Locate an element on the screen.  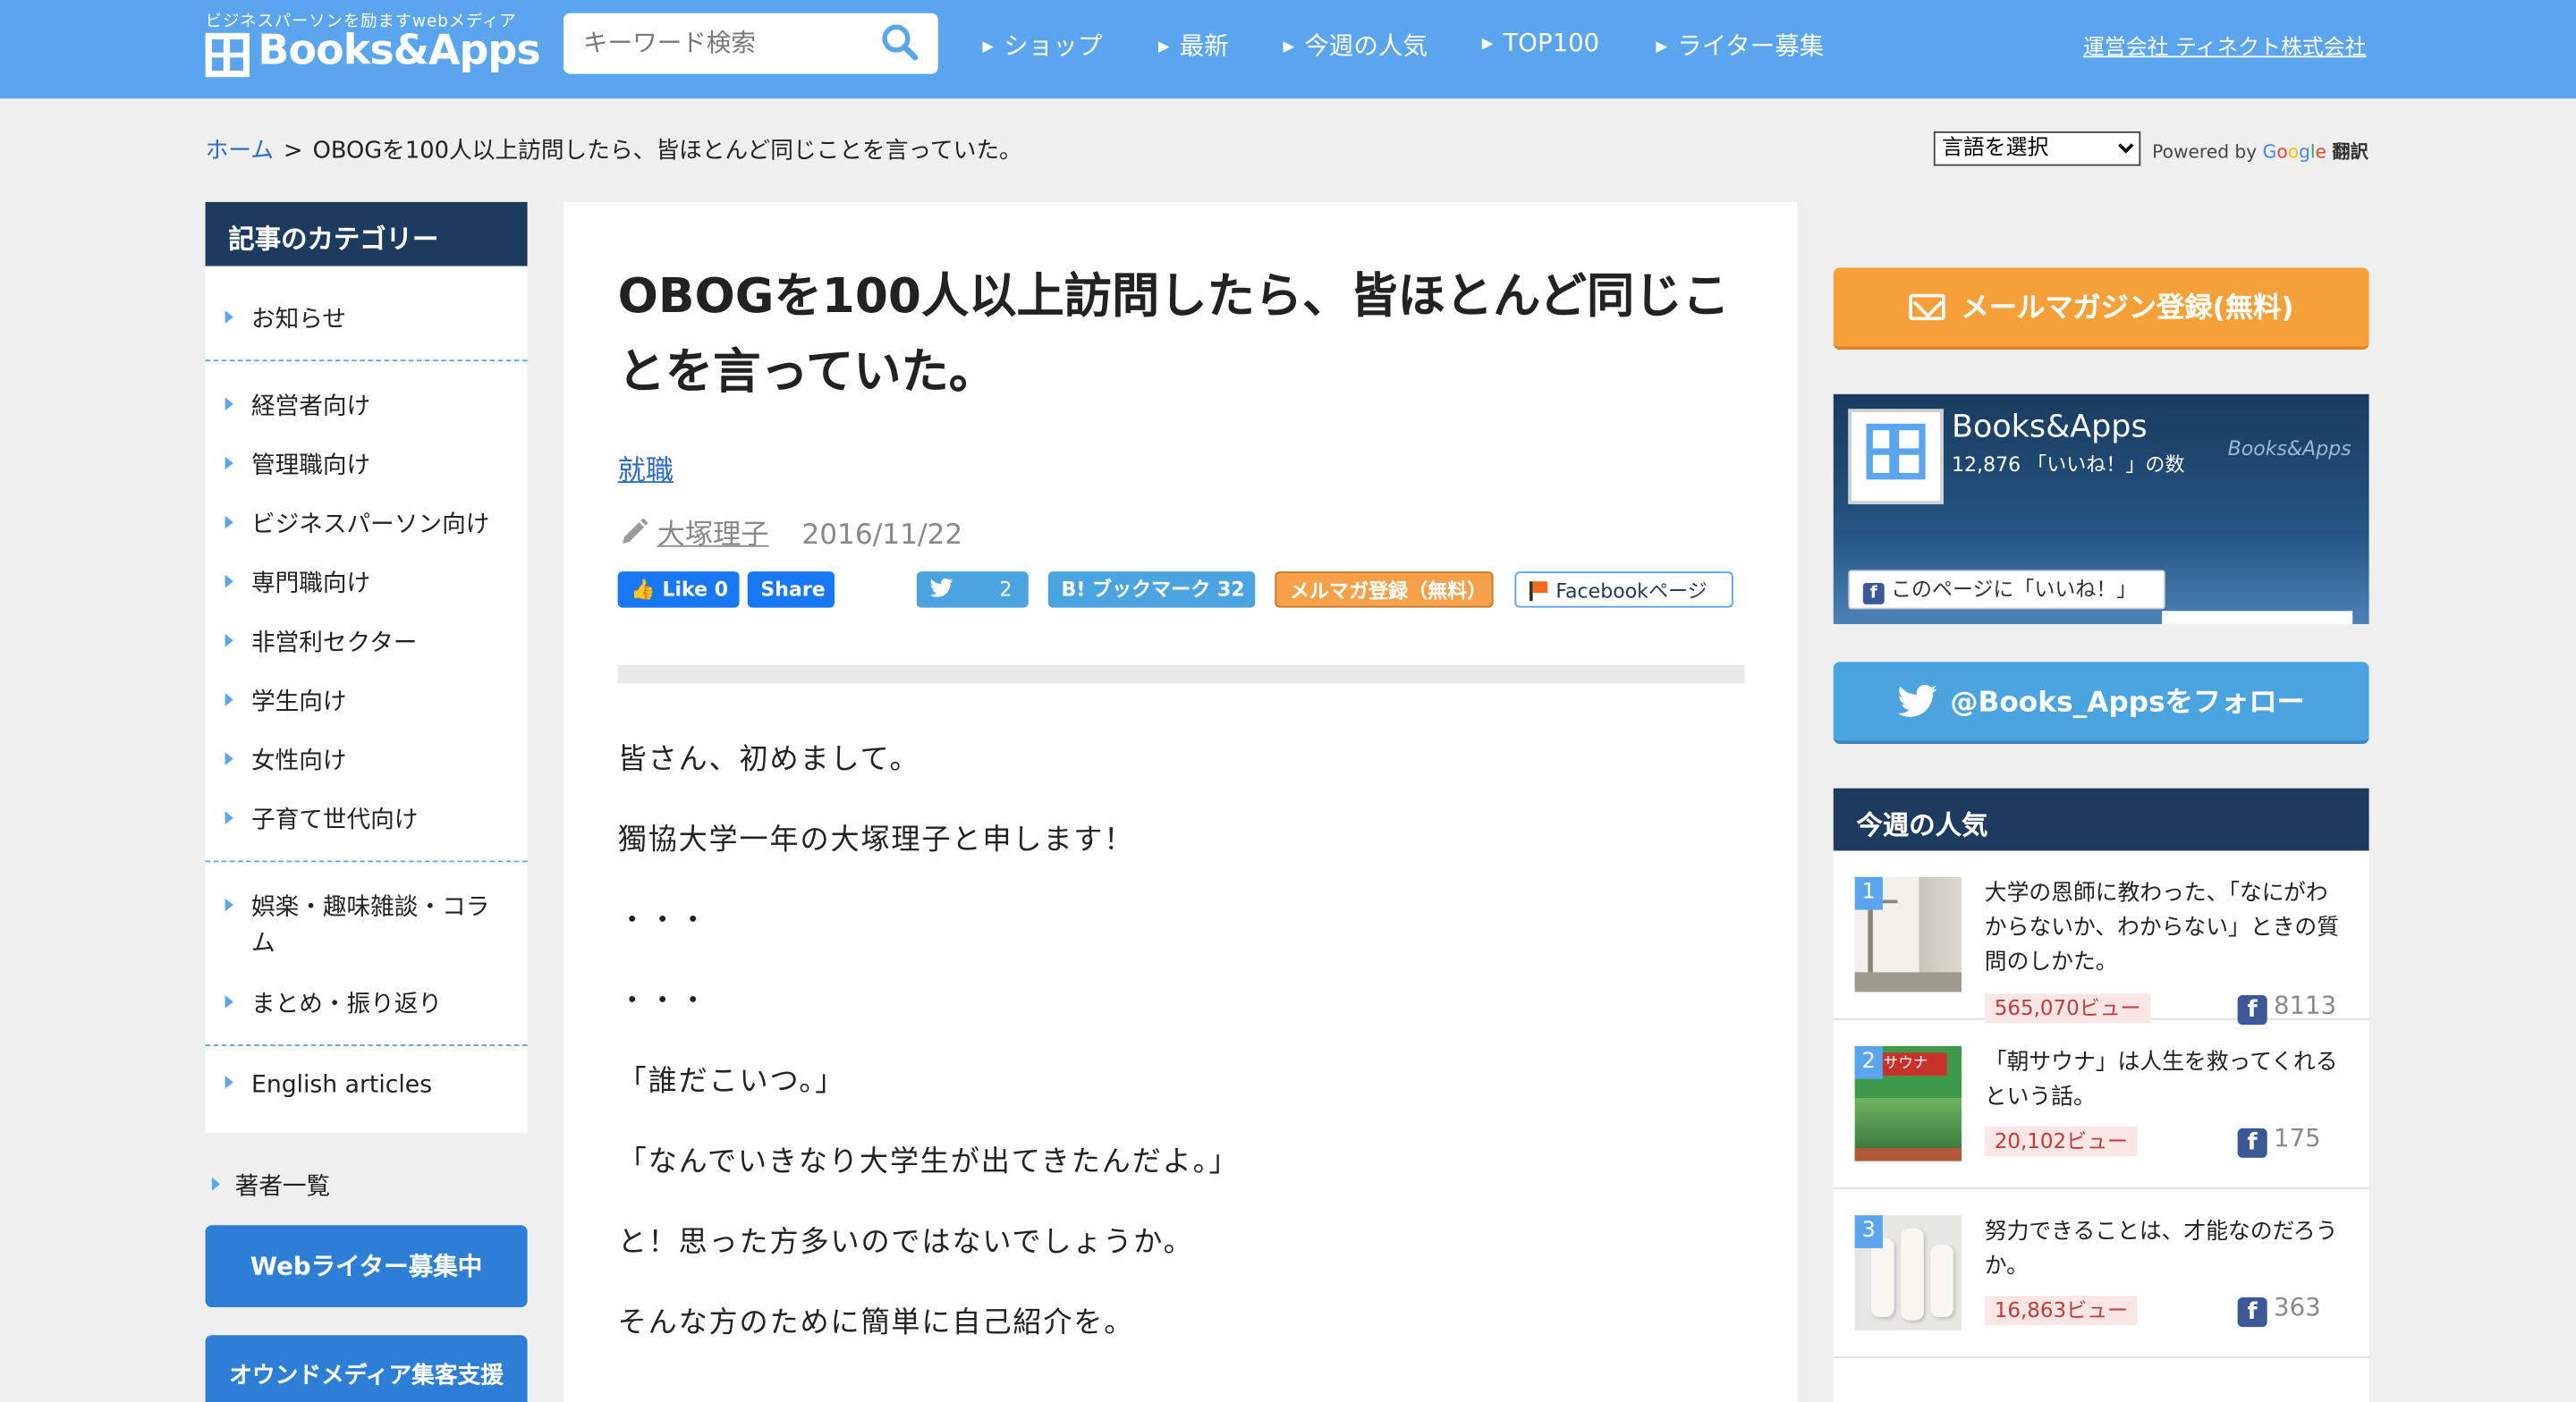
fb-page-like-button: f このページに「いいね！」 is located at coordinates (2006, 590).